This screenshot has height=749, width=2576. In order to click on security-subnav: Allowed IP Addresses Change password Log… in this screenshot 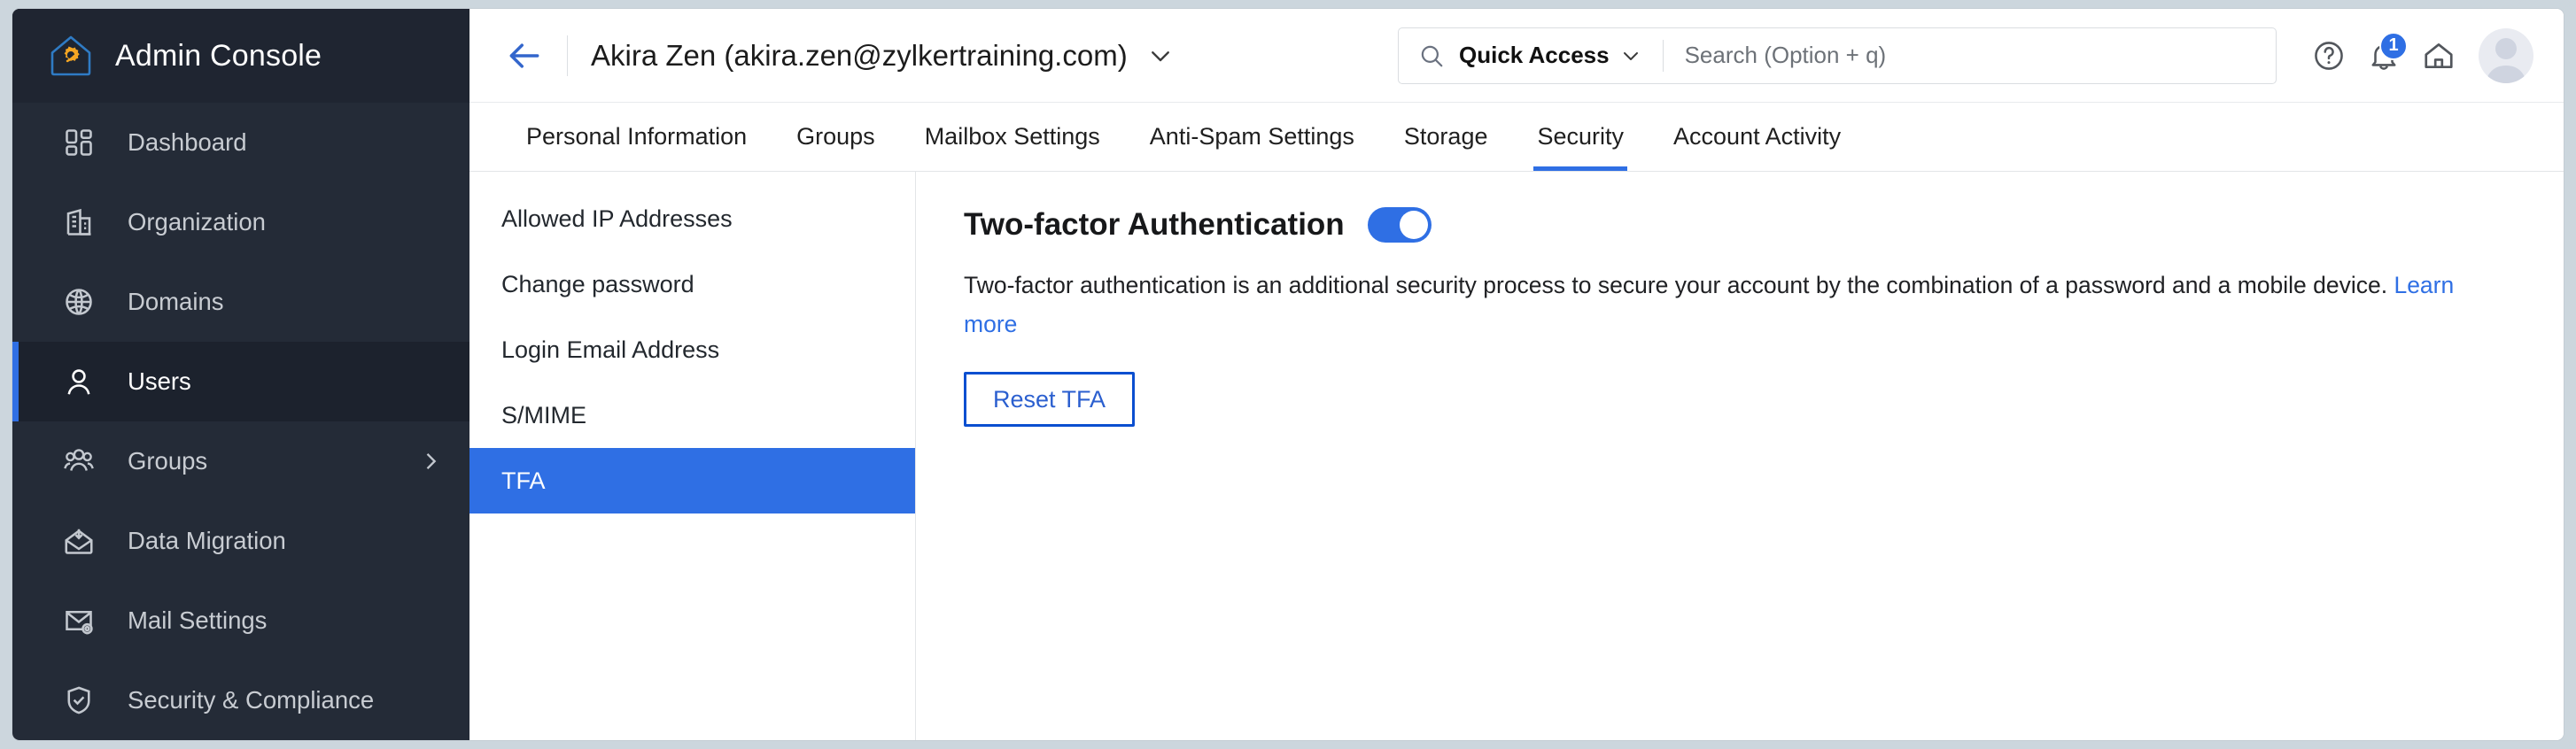, I will do `click(692, 456)`.